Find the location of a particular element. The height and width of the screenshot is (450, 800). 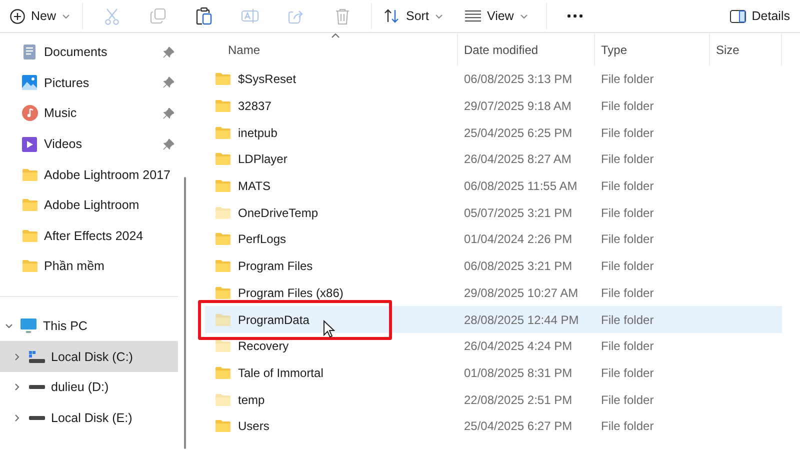

file-name: Program Files (x86) is located at coordinates (291, 293).